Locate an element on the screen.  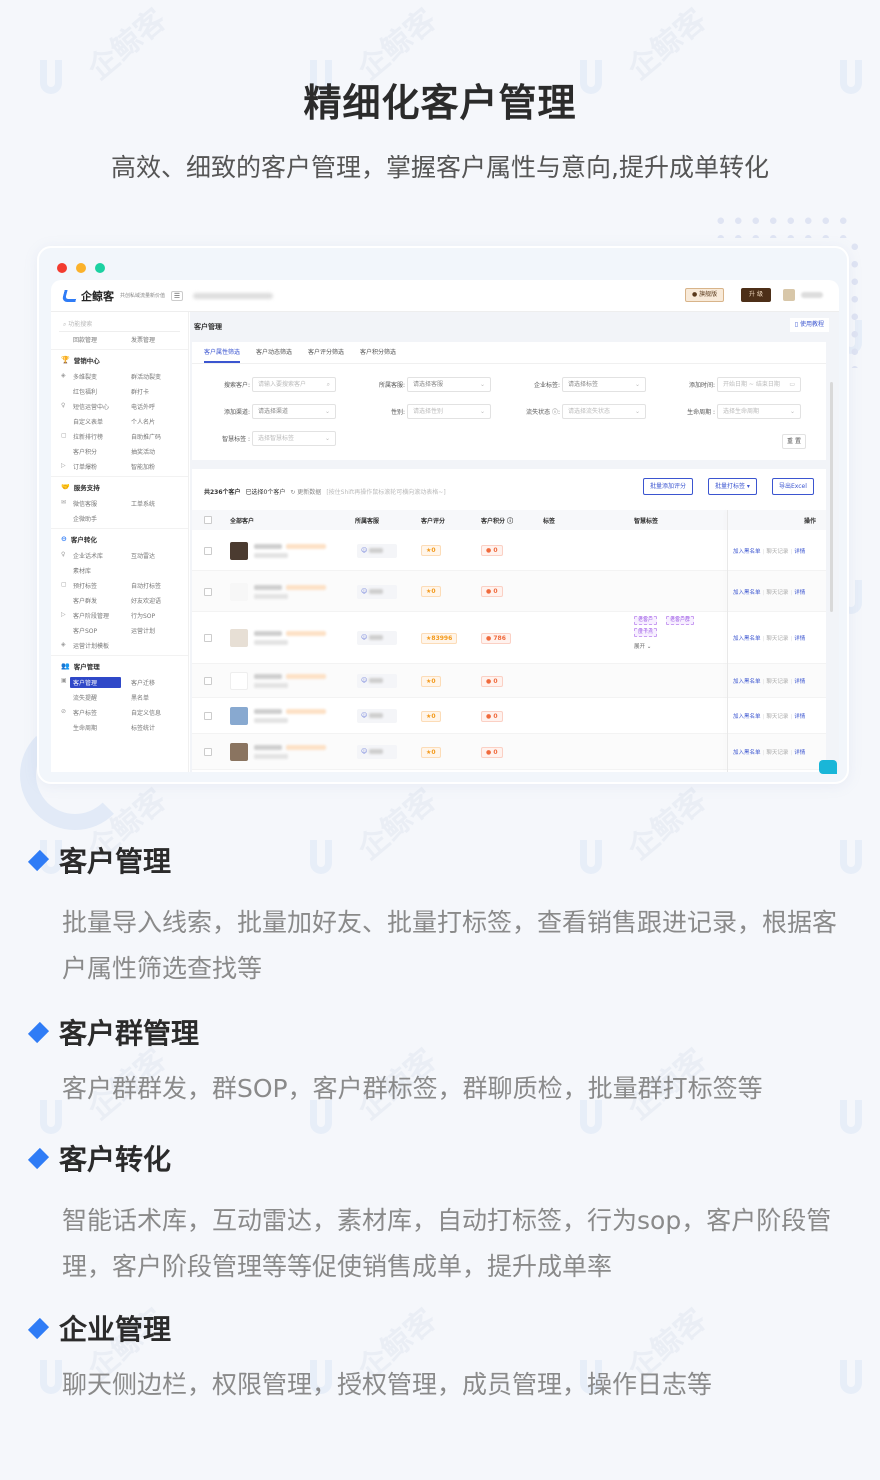
tab-attribute-filter: 客户属性筛选 is located at coordinates (222, 352).